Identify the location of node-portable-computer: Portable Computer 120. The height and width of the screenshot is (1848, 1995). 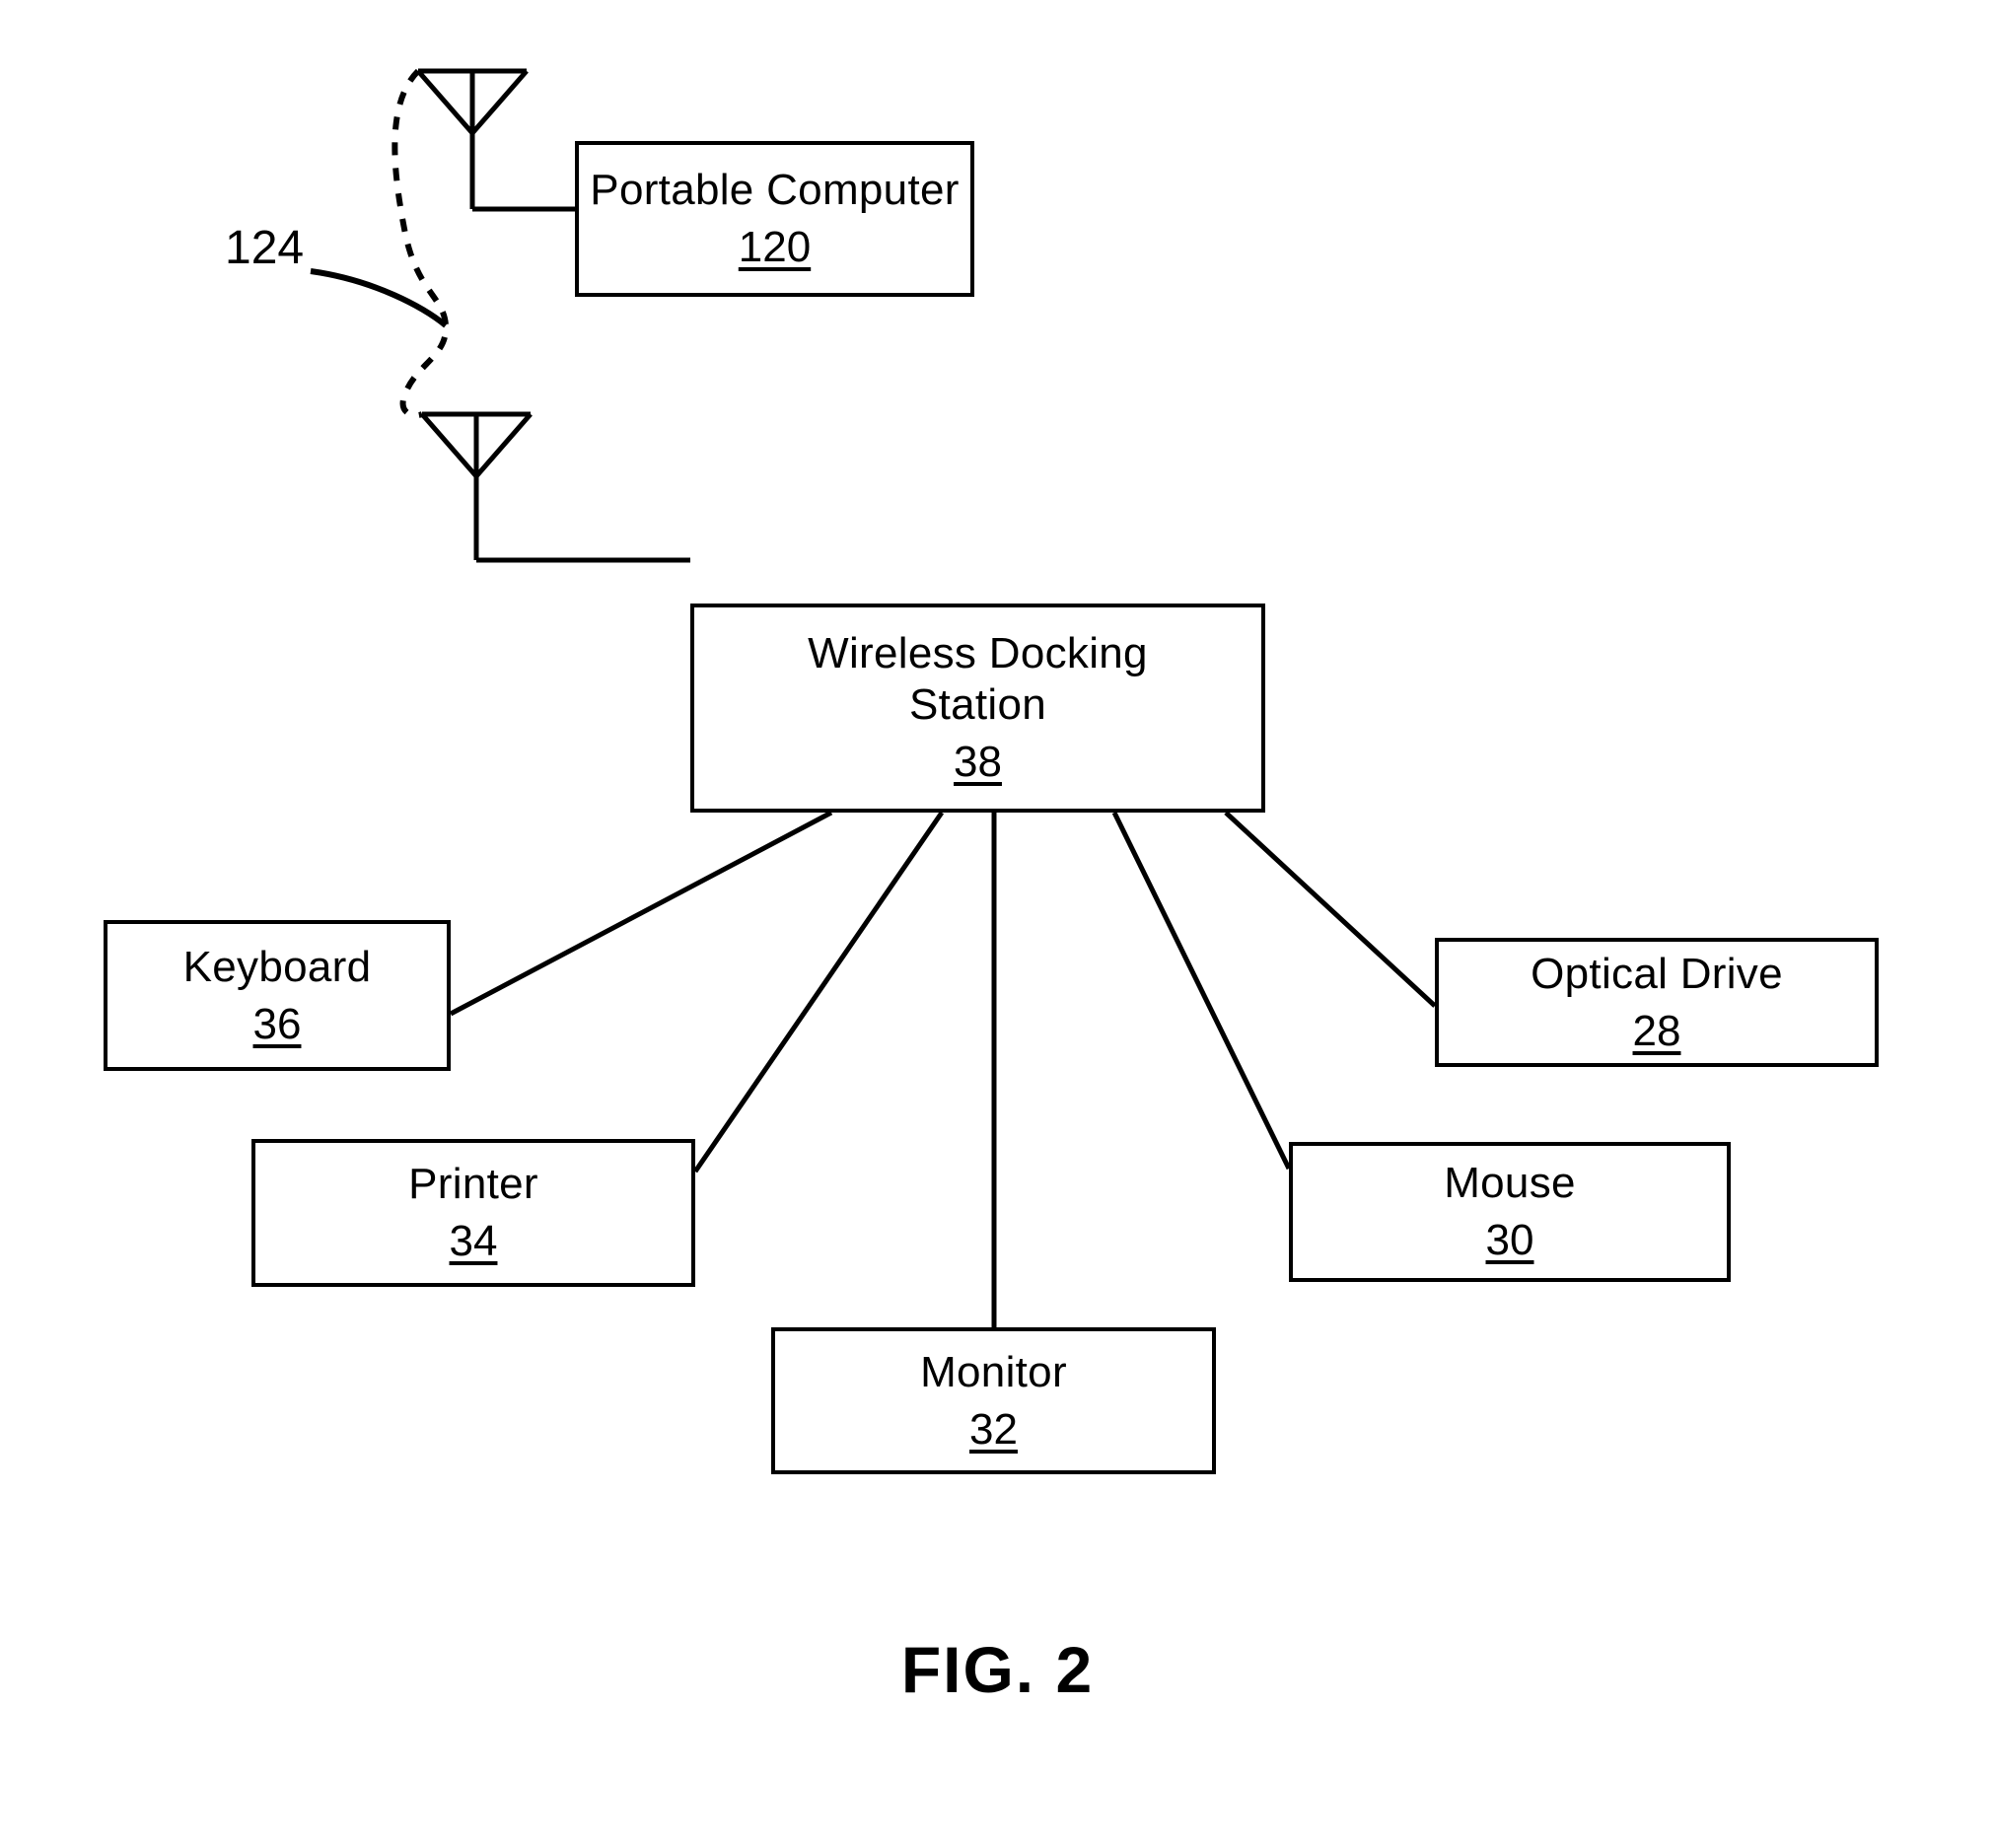
(775, 219).